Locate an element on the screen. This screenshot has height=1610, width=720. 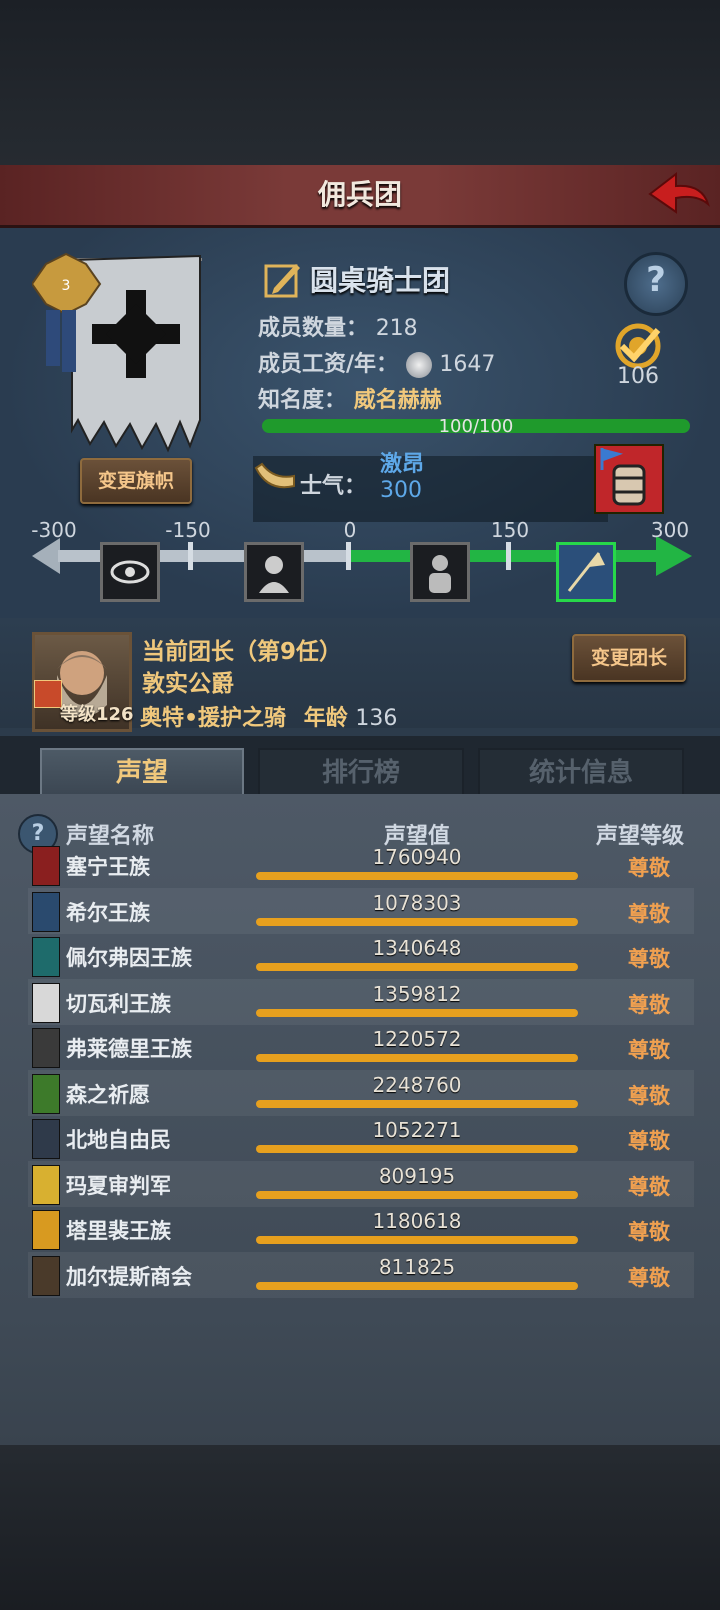
reputation-row: 玛夏审判军 809195 尊敬 is located at coordinates (361, 1183).